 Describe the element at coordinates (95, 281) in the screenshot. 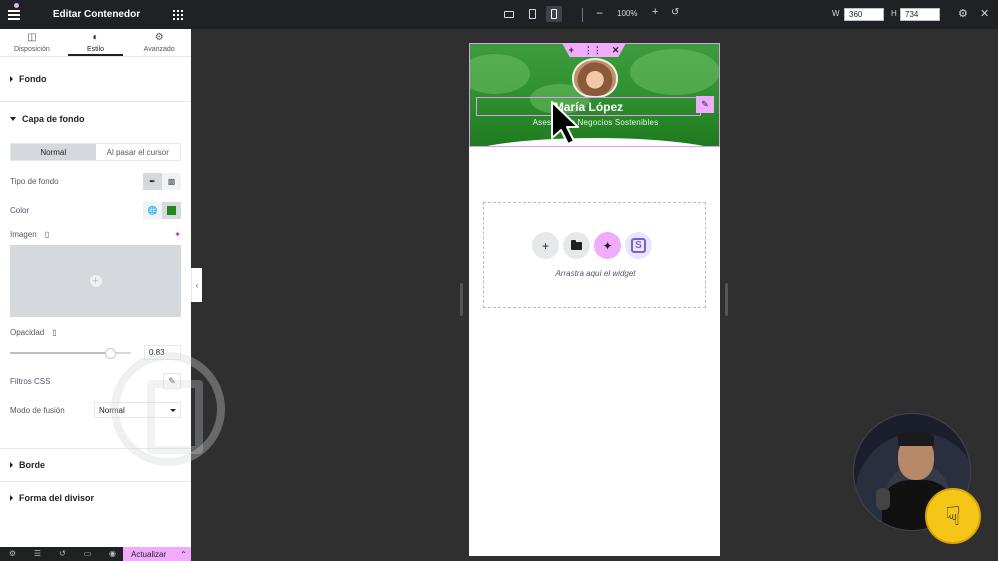

I see `image-picker: +` at that location.